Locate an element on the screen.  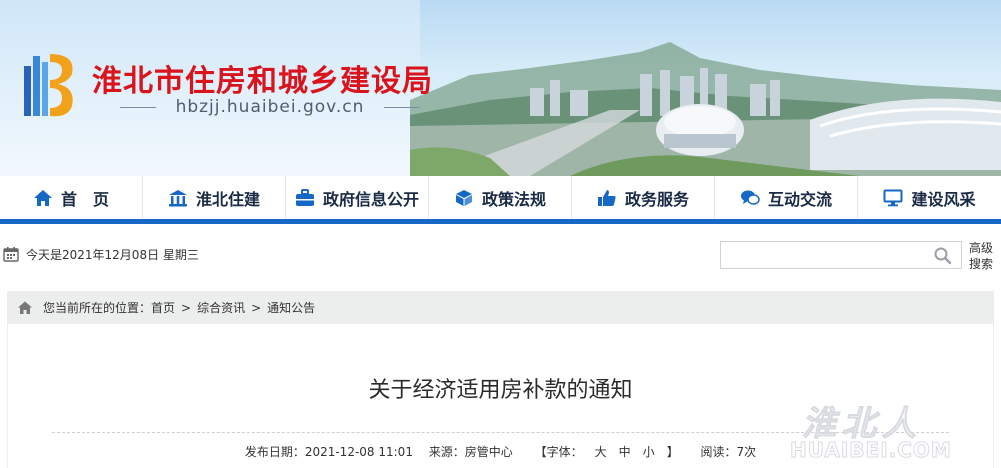
breadcrumb-prefix: 您当前所在的位置： is located at coordinates (97, 308).